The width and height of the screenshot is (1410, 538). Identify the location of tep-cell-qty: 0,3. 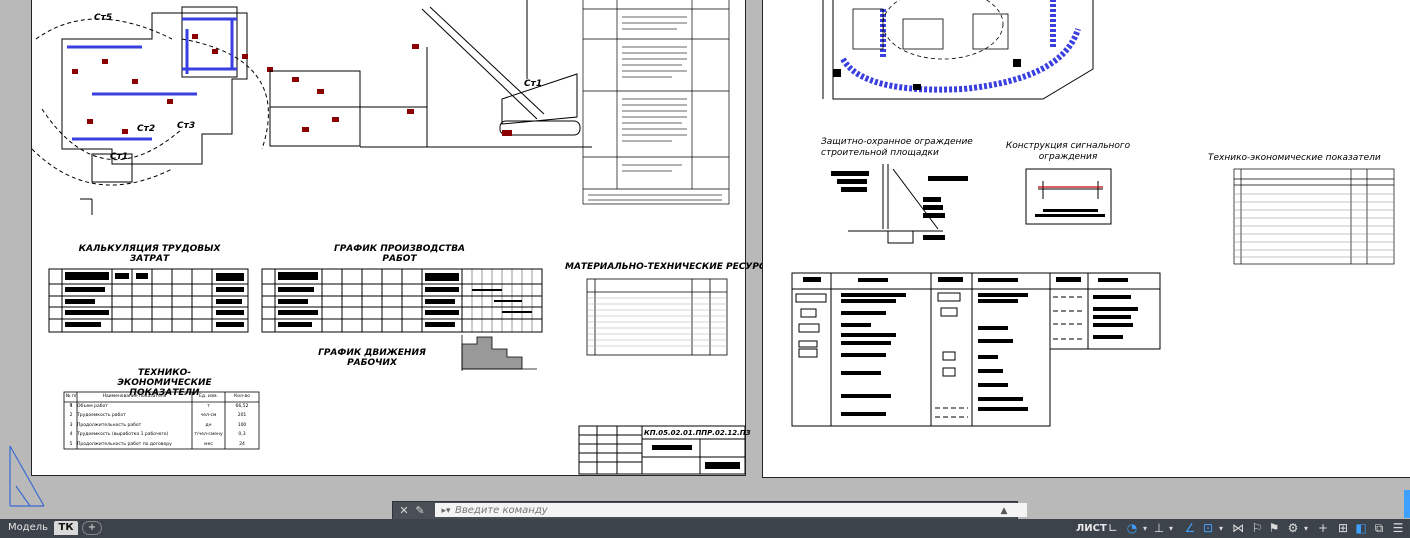
(242, 435).